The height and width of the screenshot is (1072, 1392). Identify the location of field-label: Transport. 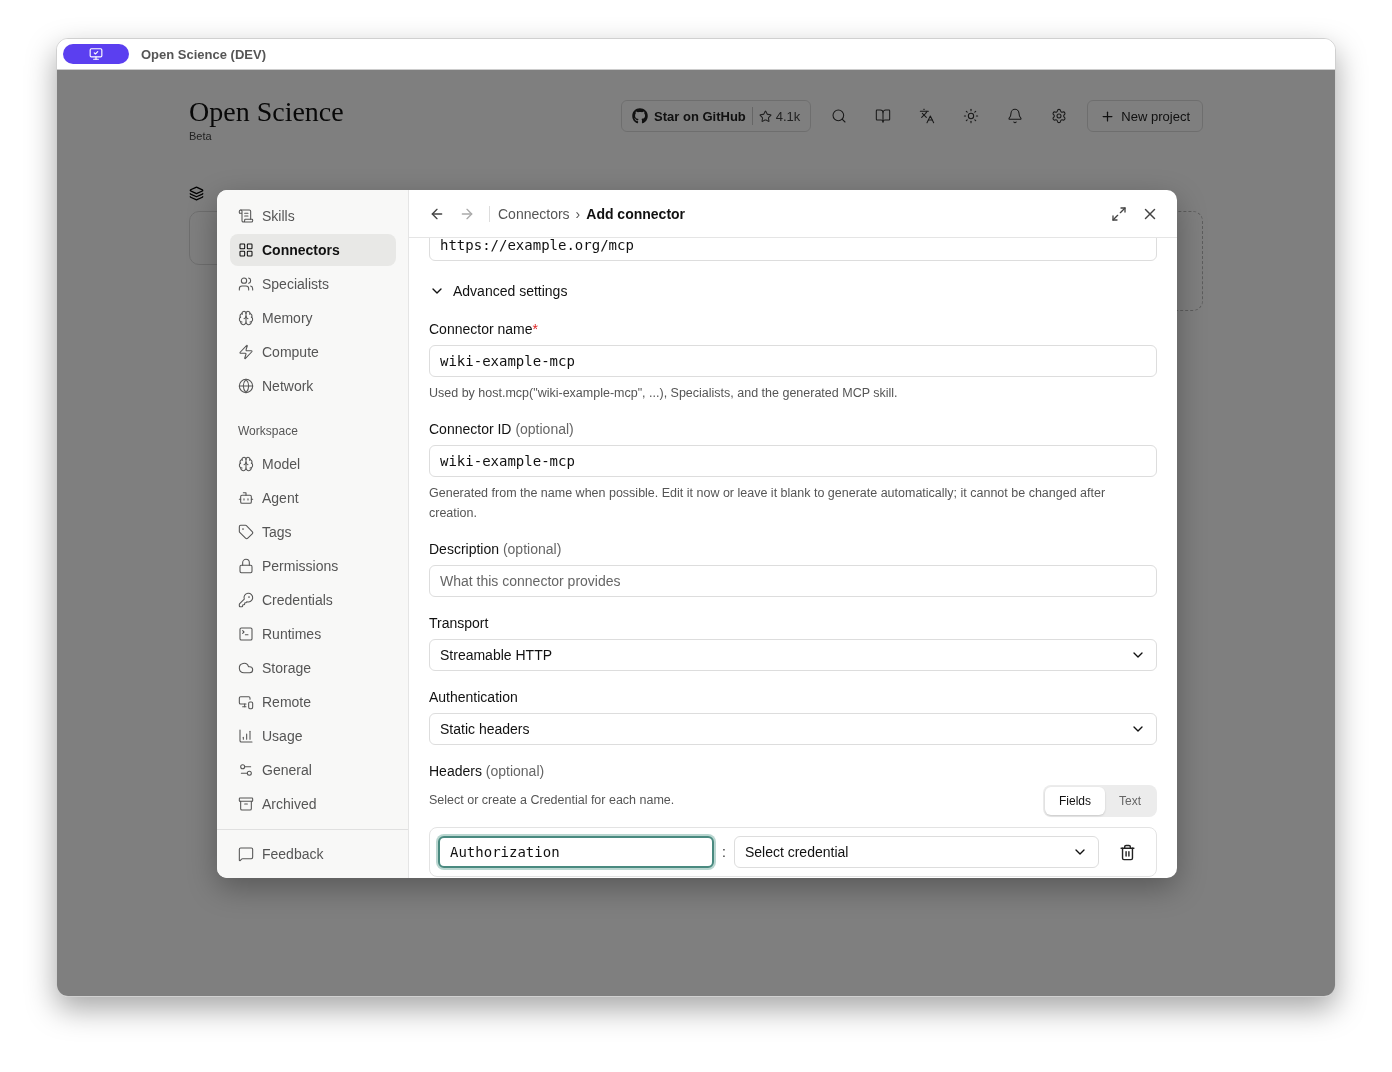
(459, 623).